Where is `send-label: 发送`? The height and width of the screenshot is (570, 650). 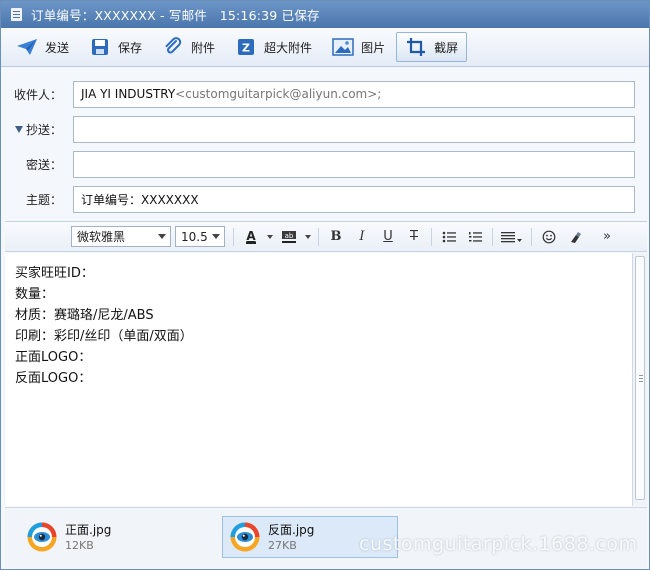
send-label: 发送 is located at coordinates (57, 47).